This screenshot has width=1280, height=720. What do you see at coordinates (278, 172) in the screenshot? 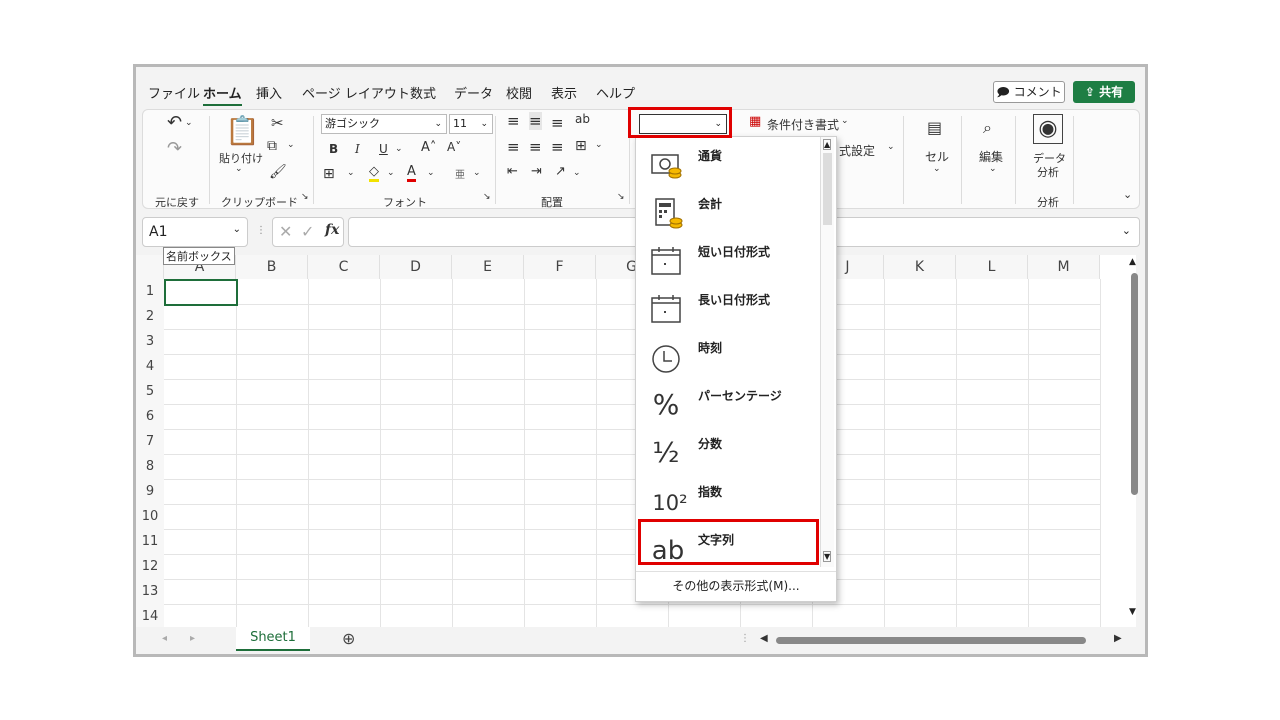
I see `format-painter-icon: 🖌` at bounding box center [278, 172].